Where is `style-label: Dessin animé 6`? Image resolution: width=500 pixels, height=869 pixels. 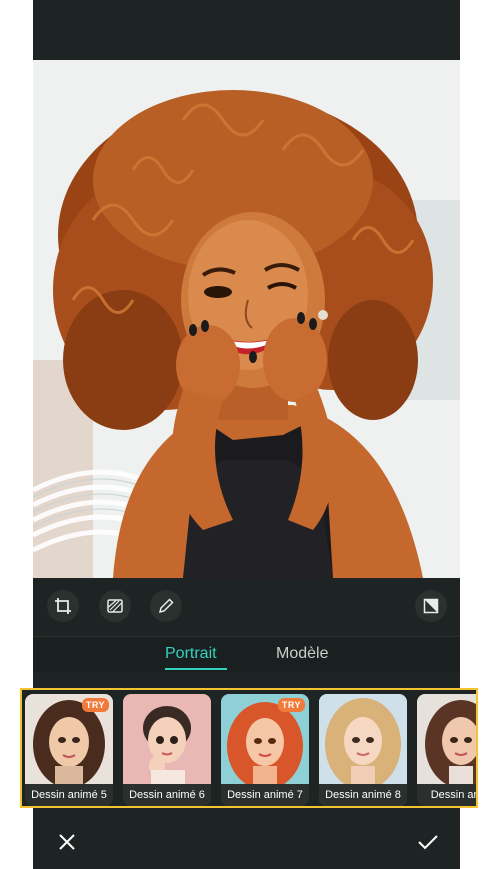
style-label: Dessin animé 6 is located at coordinates (167, 795).